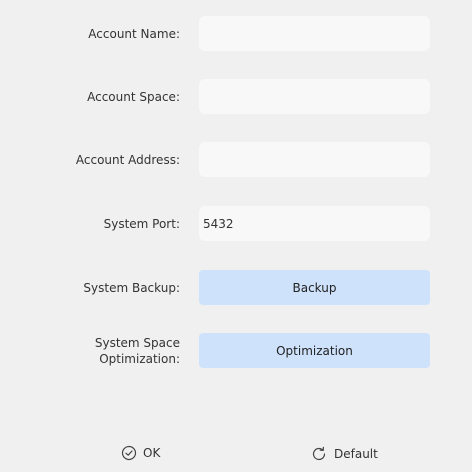  Describe the element at coordinates (152, 453) in the screenshot. I see `ok-label: OK` at that location.